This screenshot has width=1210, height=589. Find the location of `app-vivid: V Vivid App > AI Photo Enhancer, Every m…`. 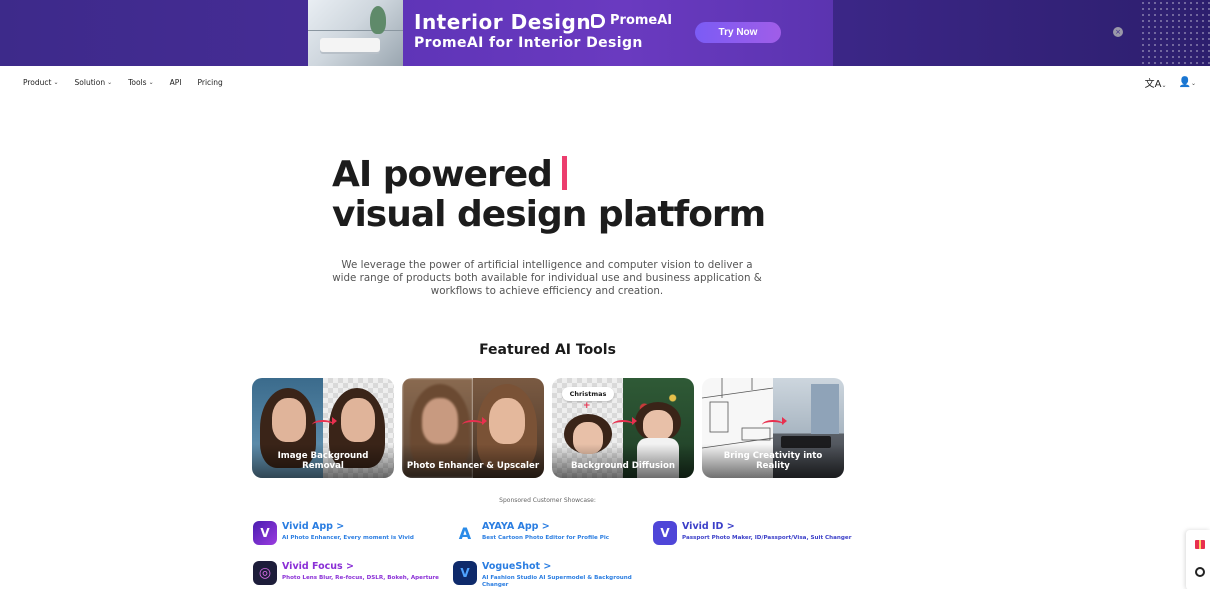

app-vivid: V Vivid App > AI Photo Enhancer, Every m… is located at coordinates (348, 533).